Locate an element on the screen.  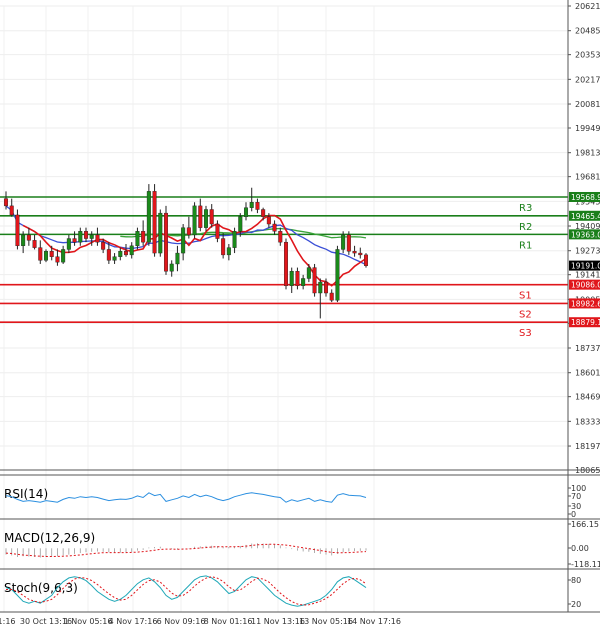
indicator-tick-label: 166.15 is located at coordinates (585, 524).